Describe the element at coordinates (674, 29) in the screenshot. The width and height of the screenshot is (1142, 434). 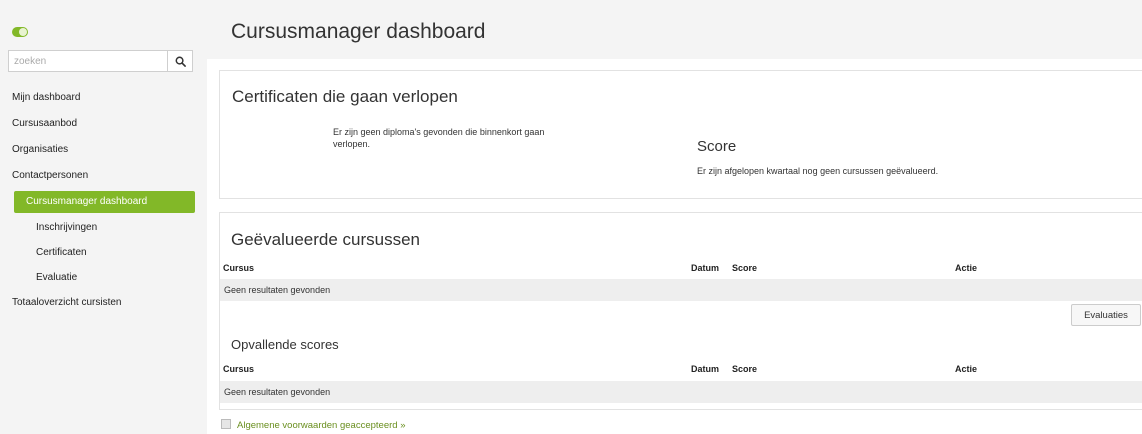
I see `page-header: Cursusmanager dashboard` at that location.